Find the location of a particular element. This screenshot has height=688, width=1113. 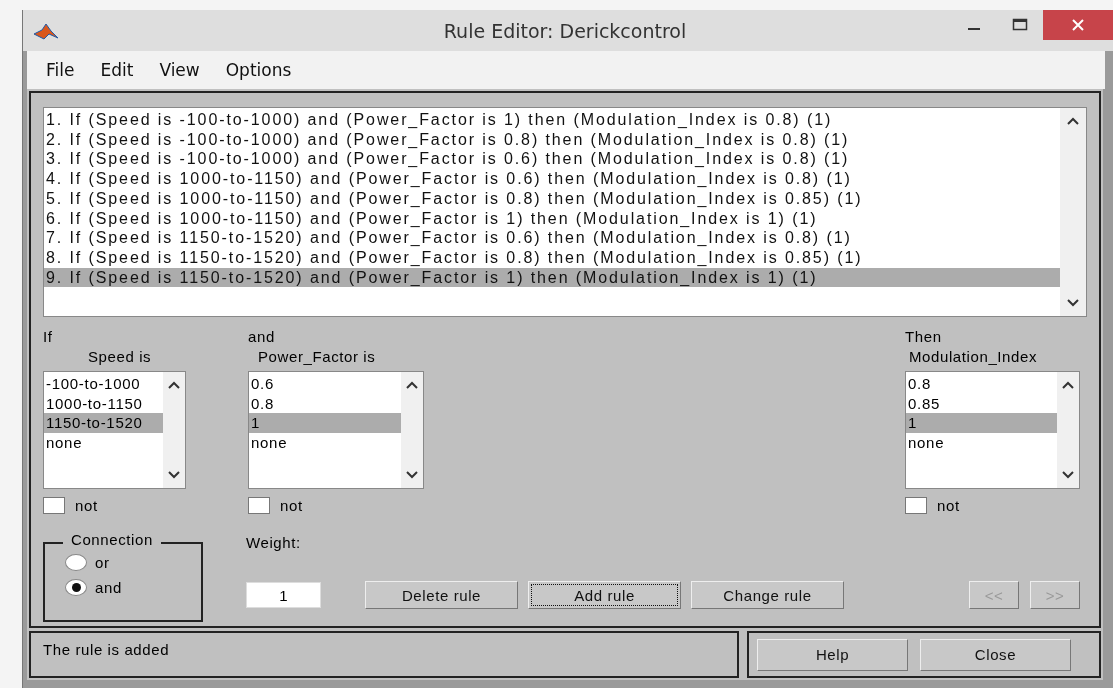

column-heading: and is located at coordinates (262, 337).